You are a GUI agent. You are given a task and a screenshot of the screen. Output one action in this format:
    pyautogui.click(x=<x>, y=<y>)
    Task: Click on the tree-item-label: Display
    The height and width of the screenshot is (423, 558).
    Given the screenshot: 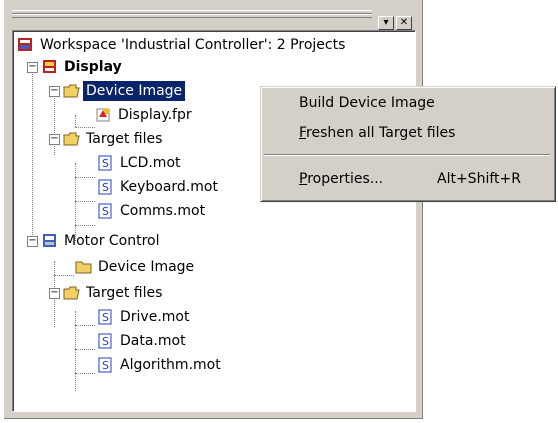 What is the action you would take?
    pyautogui.click(x=93, y=67)
    